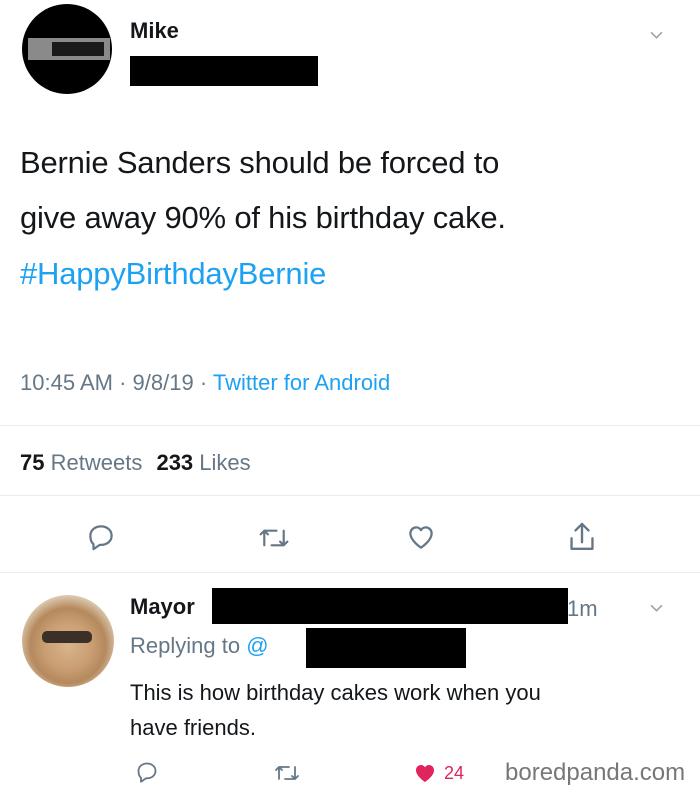 The image size is (700, 795). I want to click on reply-text-line-1: This is how birthday cakes work when you, so click(335, 692).